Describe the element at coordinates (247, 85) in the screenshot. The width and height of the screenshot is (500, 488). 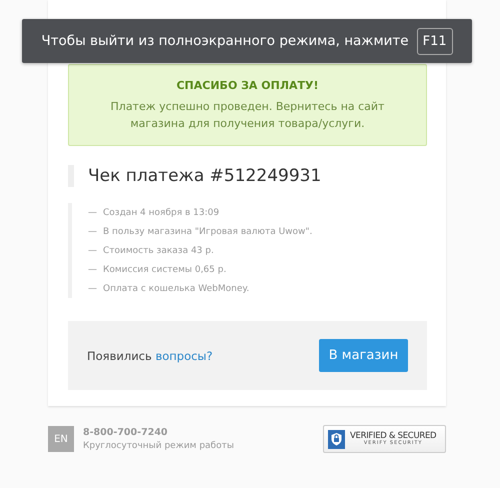
I see `success-title: СПАСИБО ЗА ОПЛАТУ!` at that location.